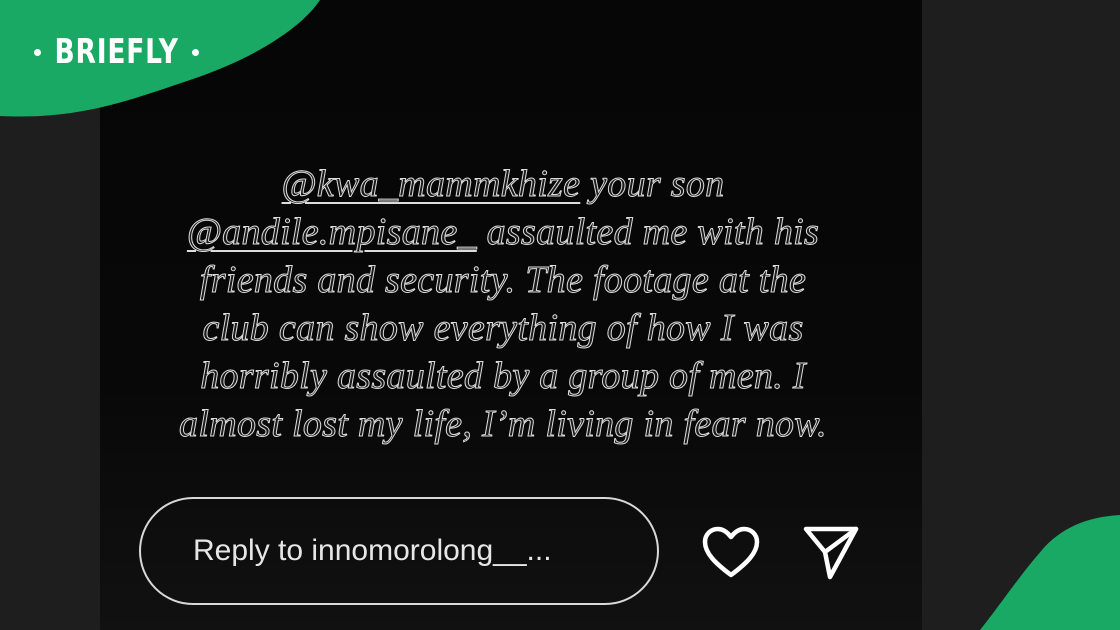 Image resolution: width=1120 pixels, height=630 pixels. What do you see at coordinates (1050, 572) in the screenshot?
I see `brand-corner-shape` at bounding box center [1050, 572].